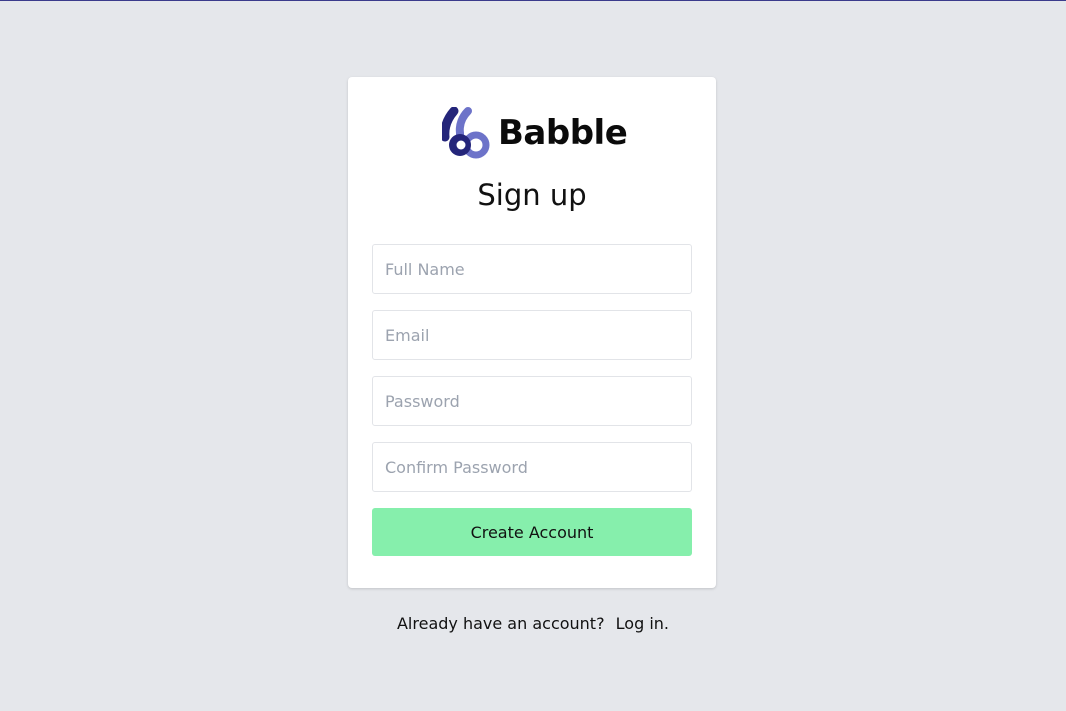 The height and width of the screenshot is (711, 1066). Describe the element at coordinates (532, 195) in the screenshot. I see `page-title: Sign up` at that location.